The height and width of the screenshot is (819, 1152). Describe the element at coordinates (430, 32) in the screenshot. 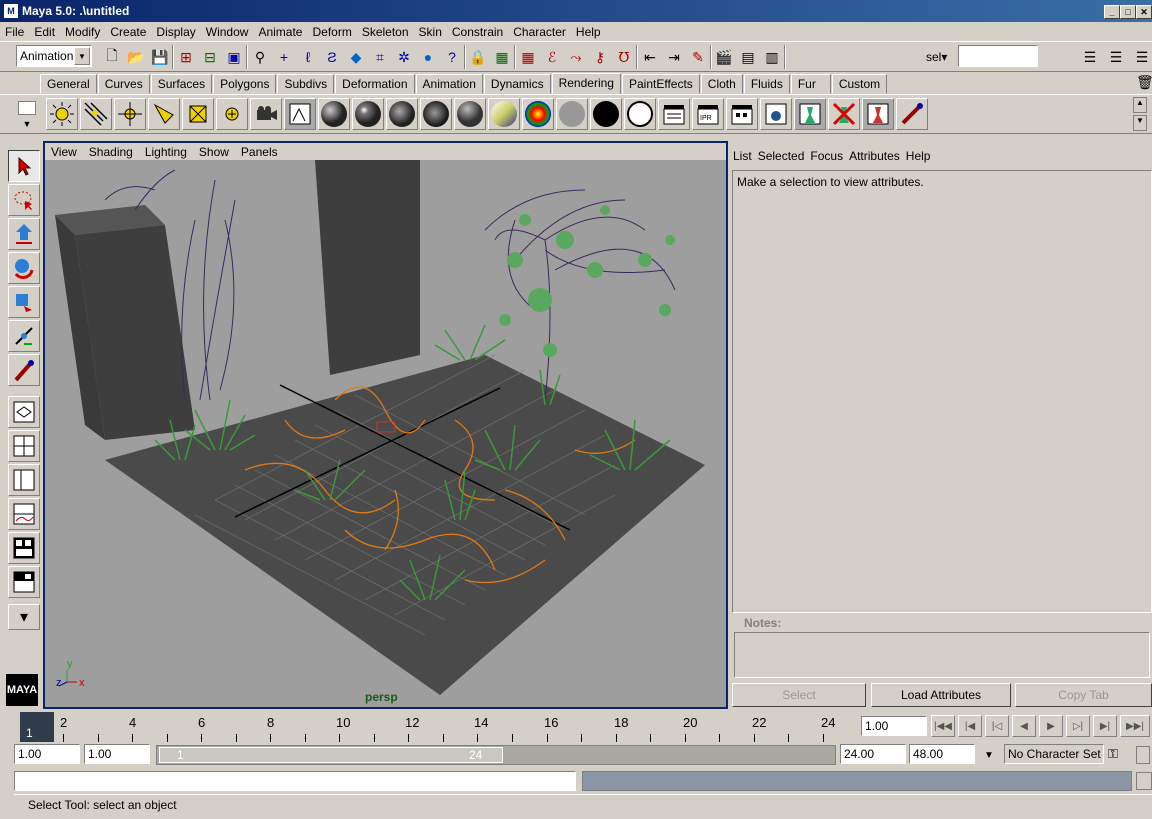

I see `menu-skin: Skin` at that location.